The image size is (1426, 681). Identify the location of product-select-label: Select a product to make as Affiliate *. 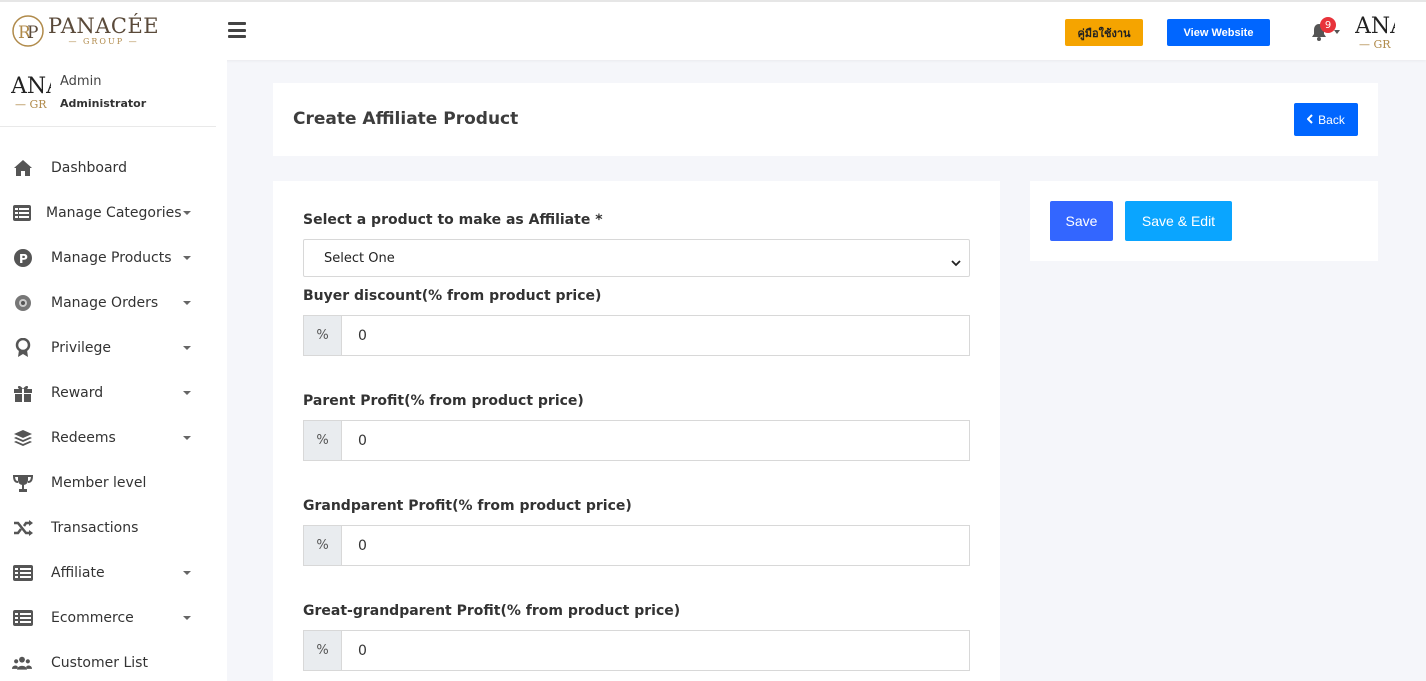
(453, 220).